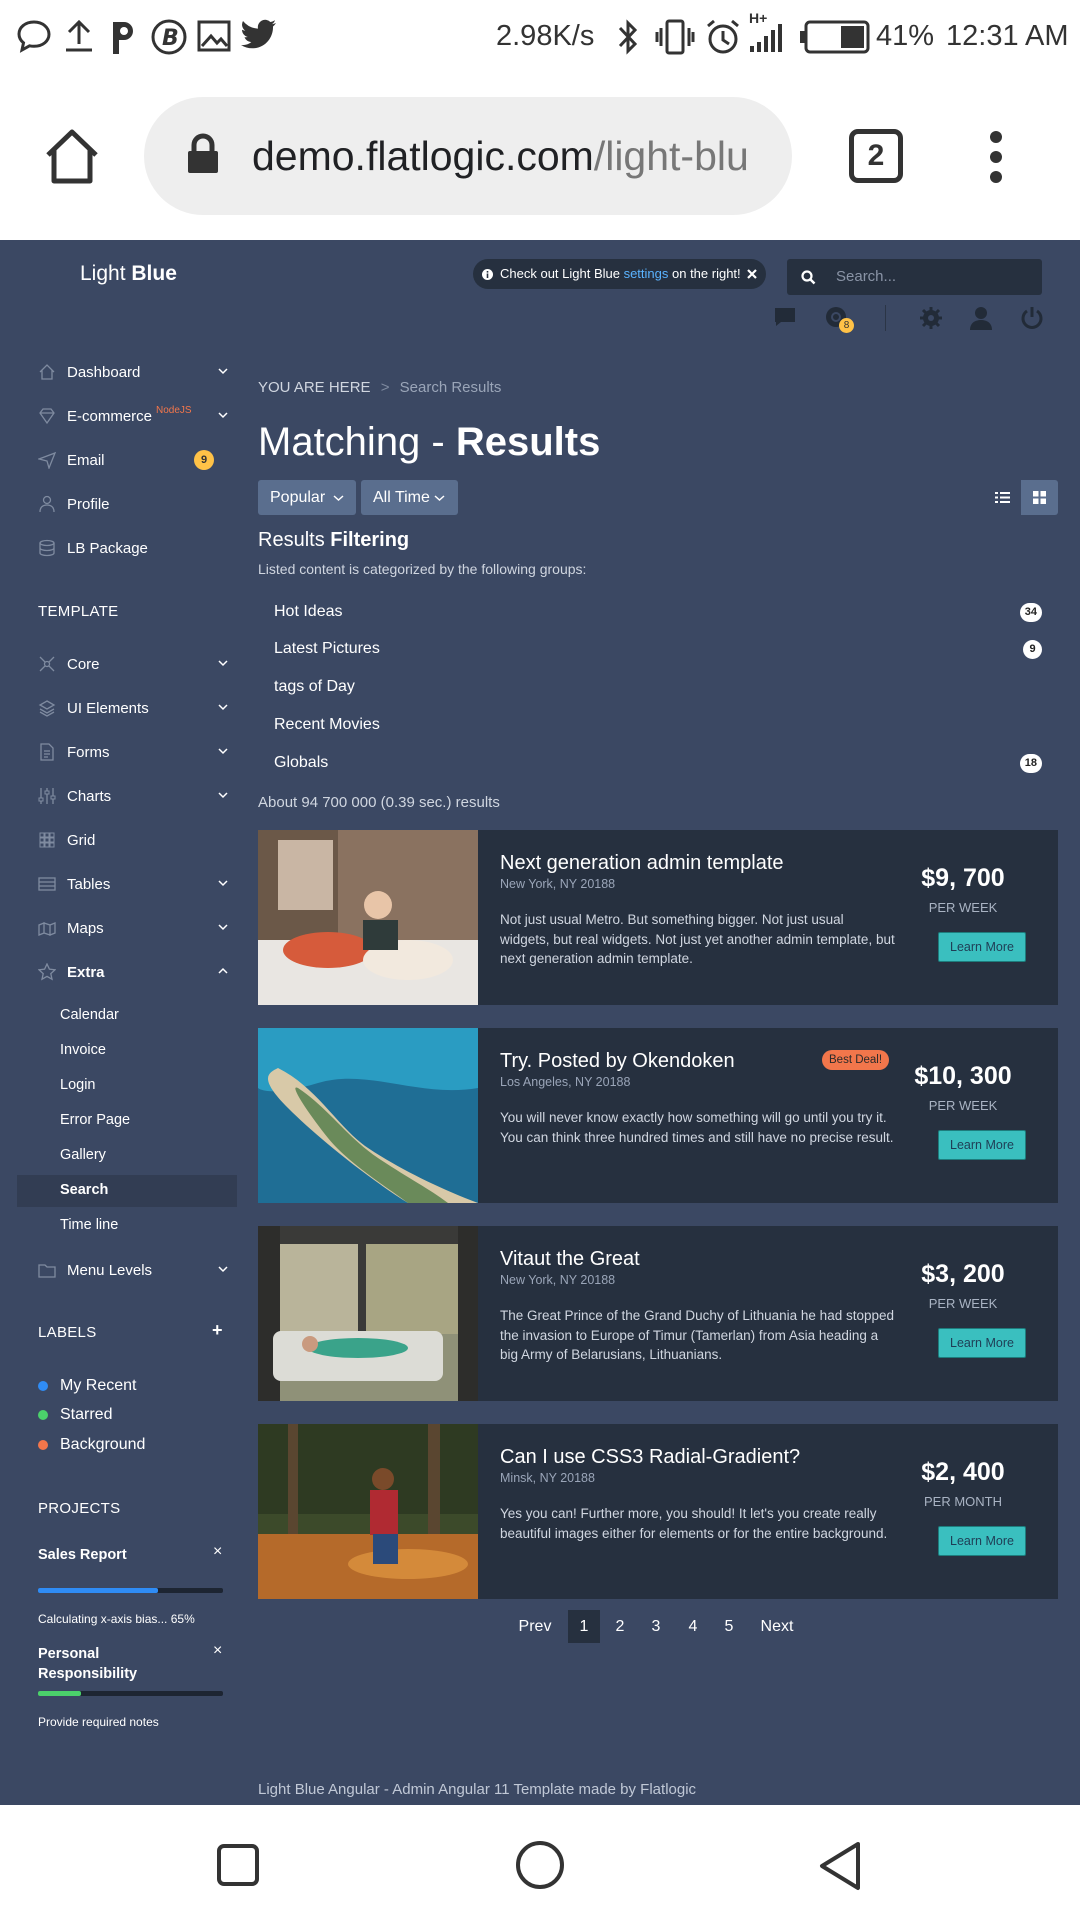  Describe the element at coordinates (777, 1626) in the screenshot. I see `pagination-next: Next` at that location.